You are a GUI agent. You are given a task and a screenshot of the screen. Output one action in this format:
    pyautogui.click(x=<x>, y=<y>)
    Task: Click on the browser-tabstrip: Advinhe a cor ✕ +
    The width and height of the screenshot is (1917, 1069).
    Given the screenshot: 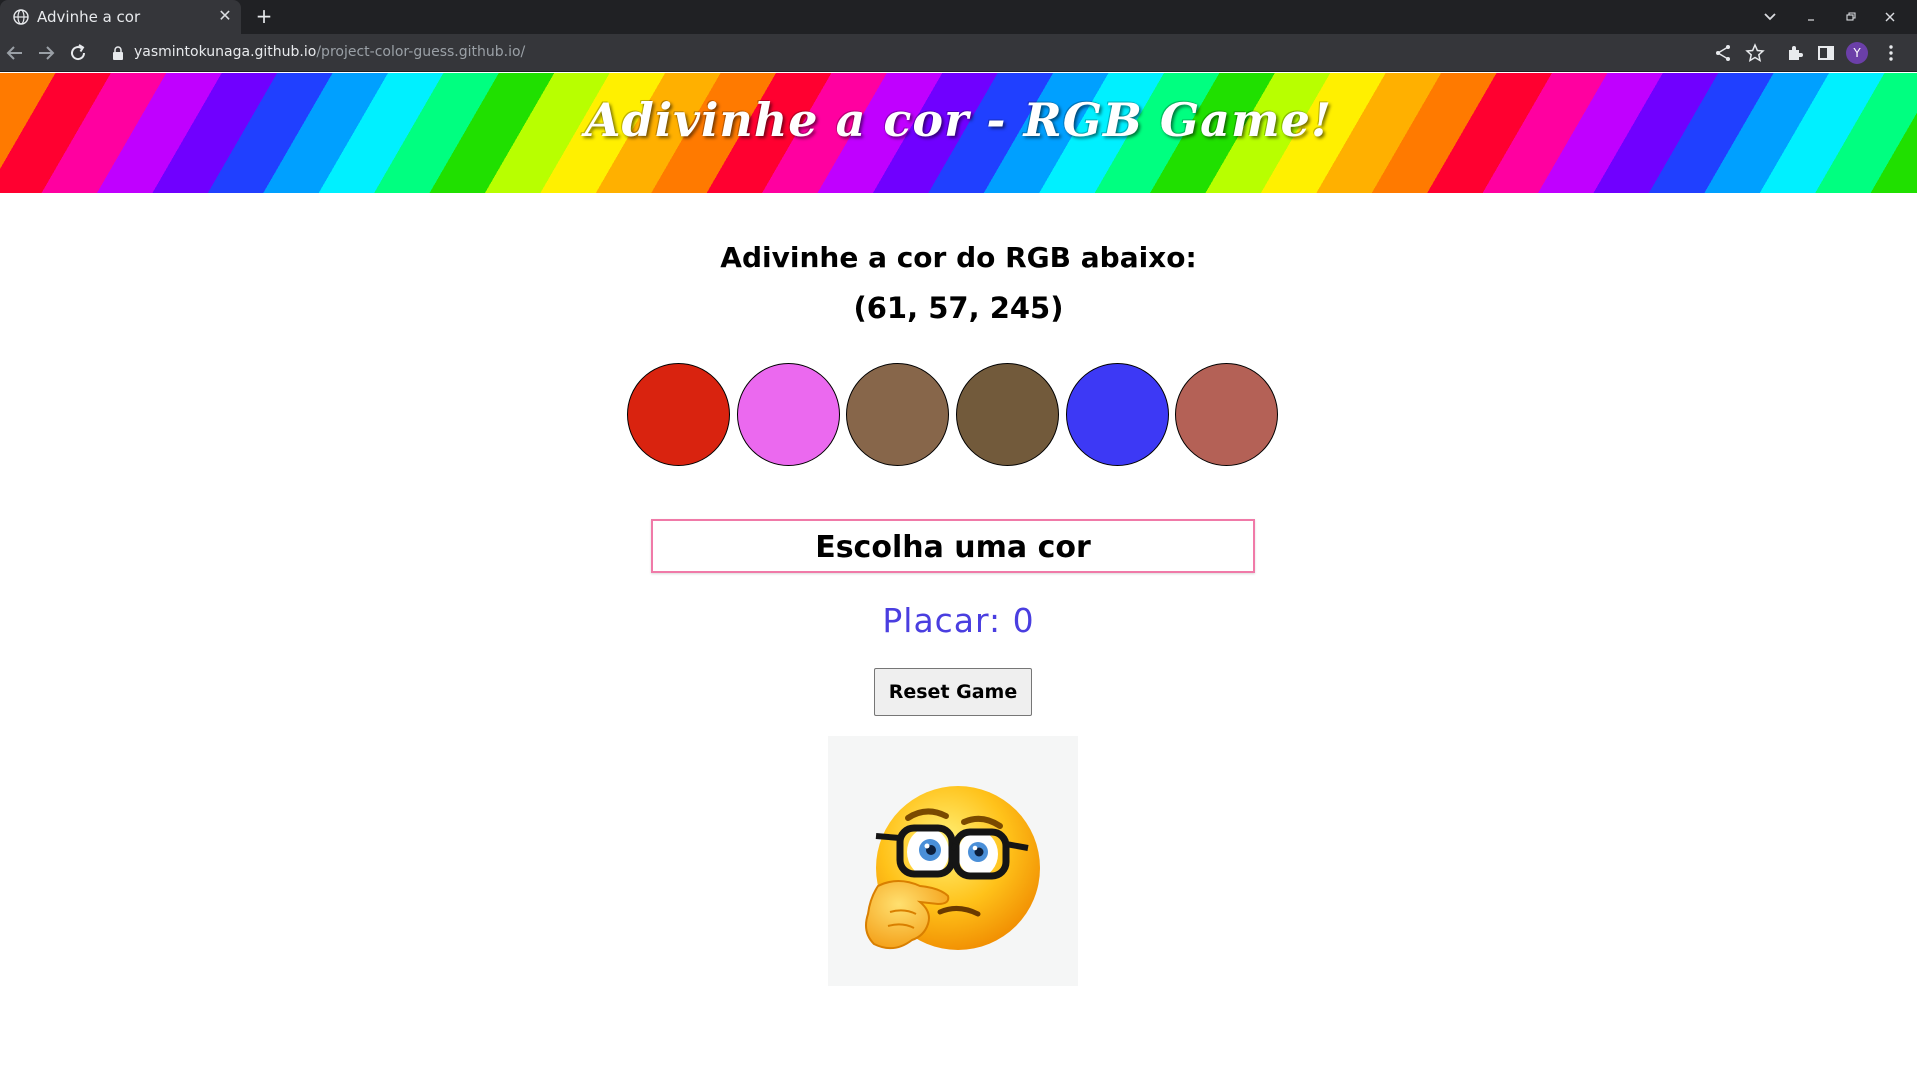 What is the action you would take?
    pyautogui.click(x=958, y=17)
    